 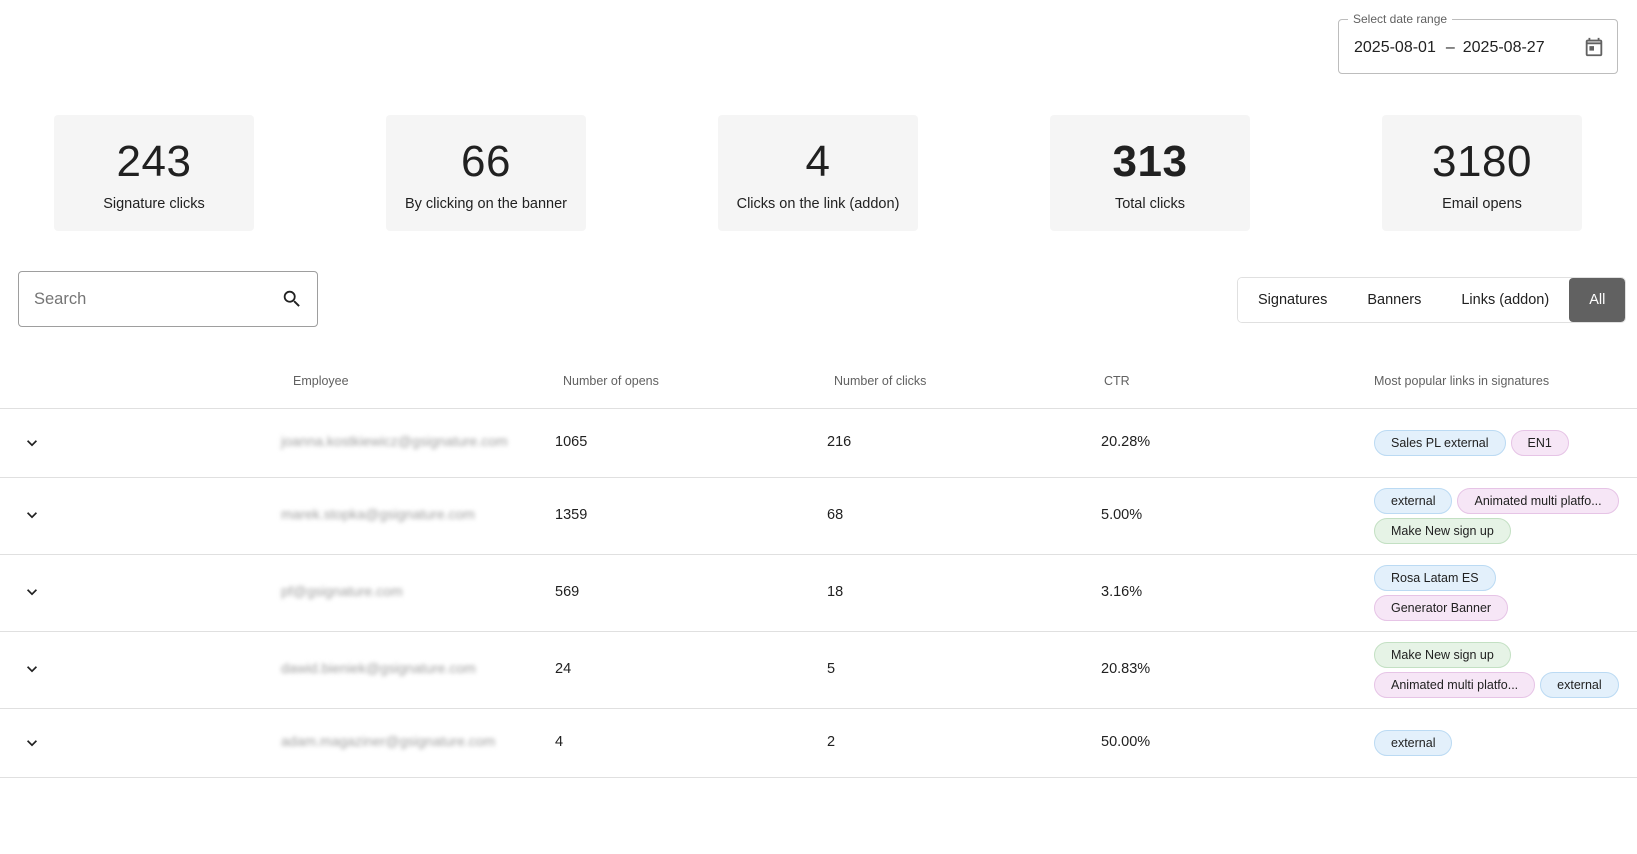 What do you see at coordinates (321, 381) in the screenshot?
I see `column-header-employee: Employee` at bounding box center [321, 381].